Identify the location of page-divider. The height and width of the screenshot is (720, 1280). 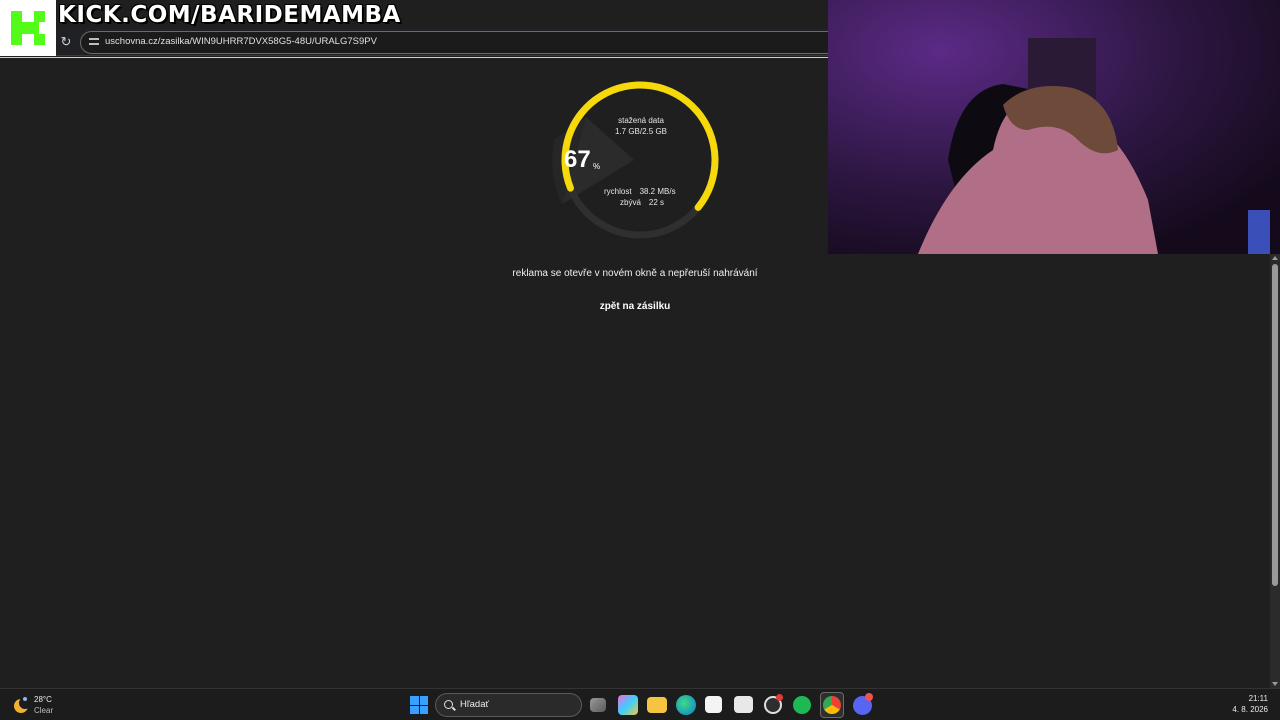
(414, 57).